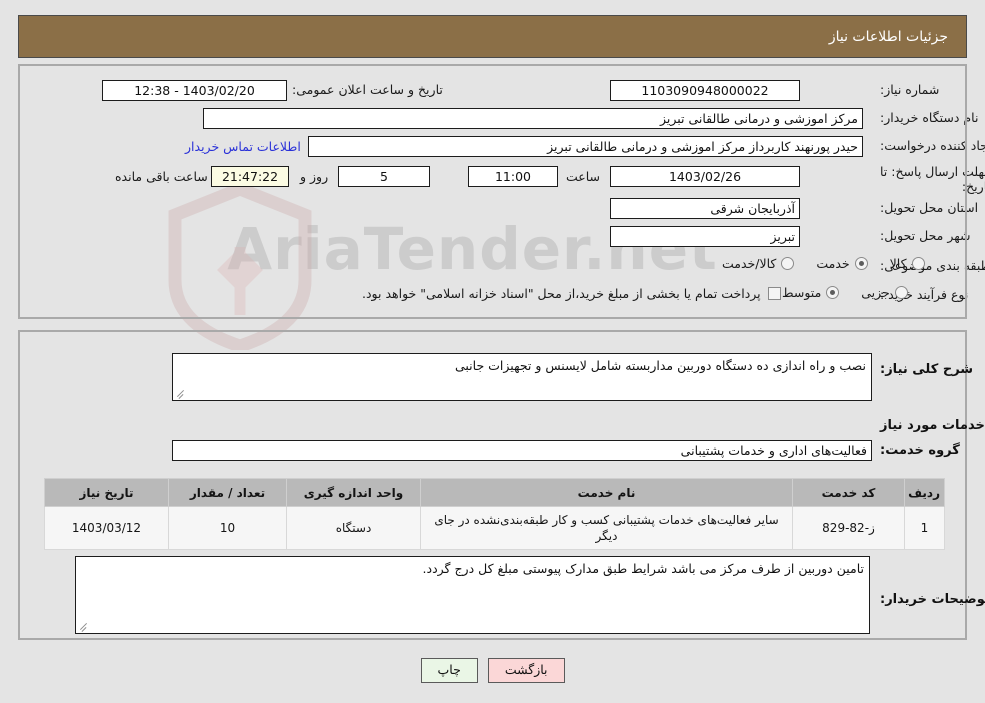  What do you see at coordinates (705, 90) in the screenshot?
I see `need-number-field: 1103090948000022` at bounding box center [705, 90].